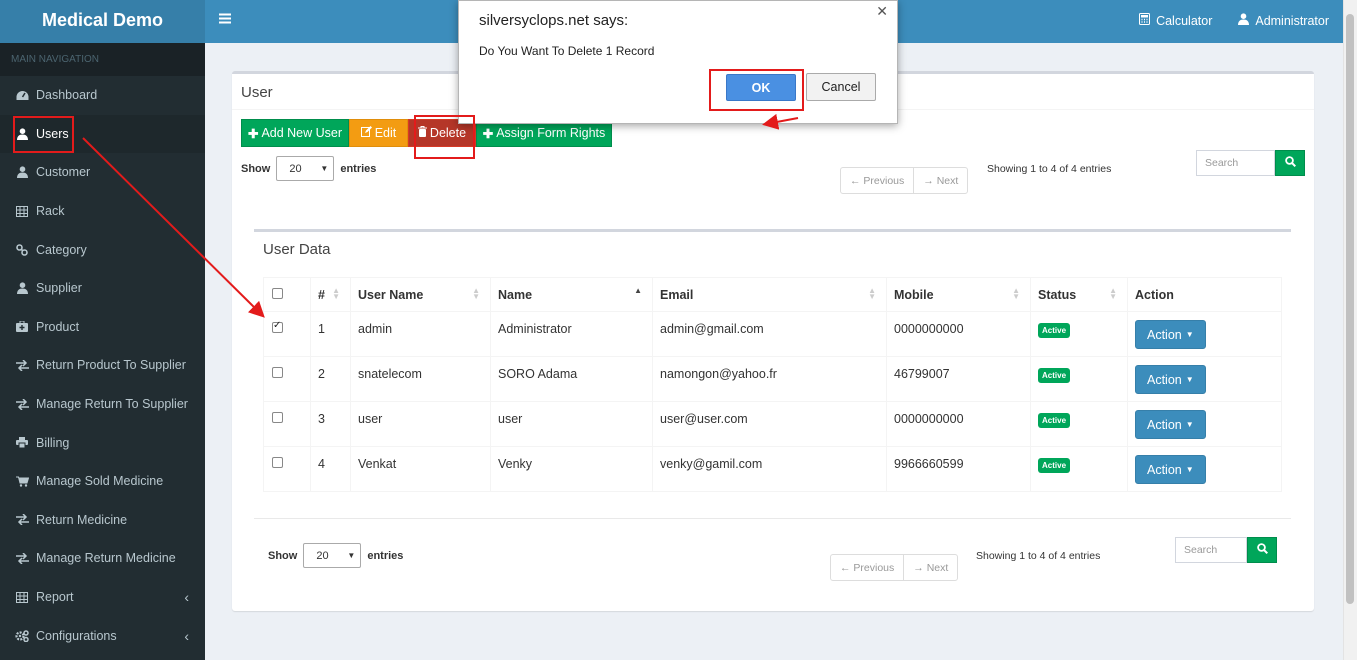 Image resolution: width=1357 pixels, height=660 pixels. What do you see at coordinates (256, 168) in the screenshot?
I see `show-label: Show` at bounding box center [256, 168].